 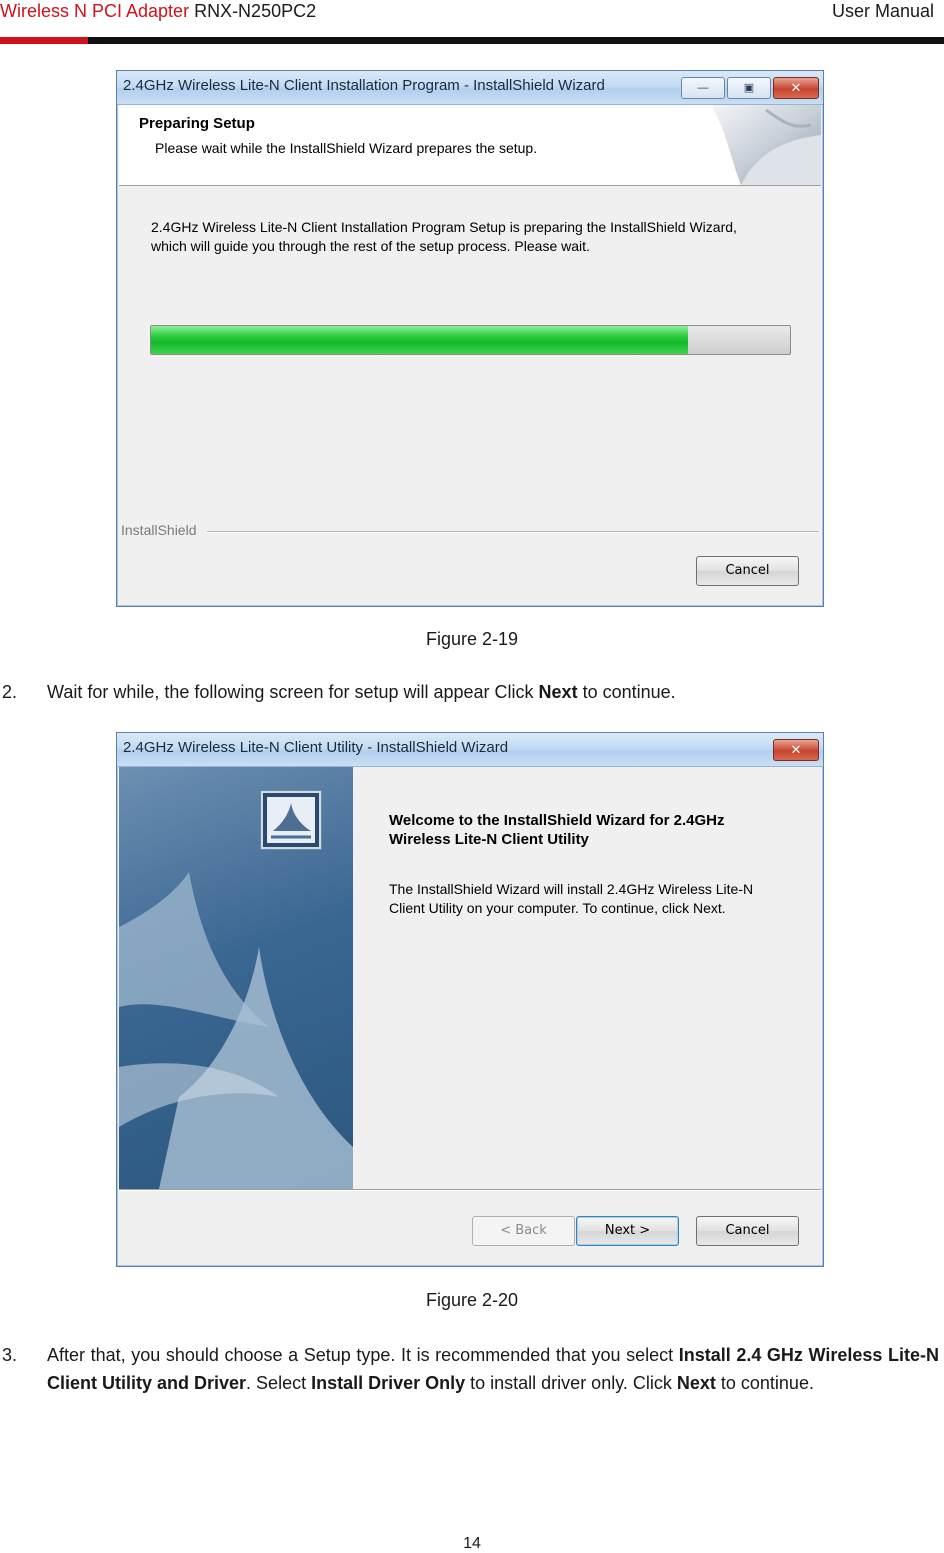 What do you see at coordinates (44, 40) in the screenshot?
I see `header-rule-accent` at bounding box center [44, 40].